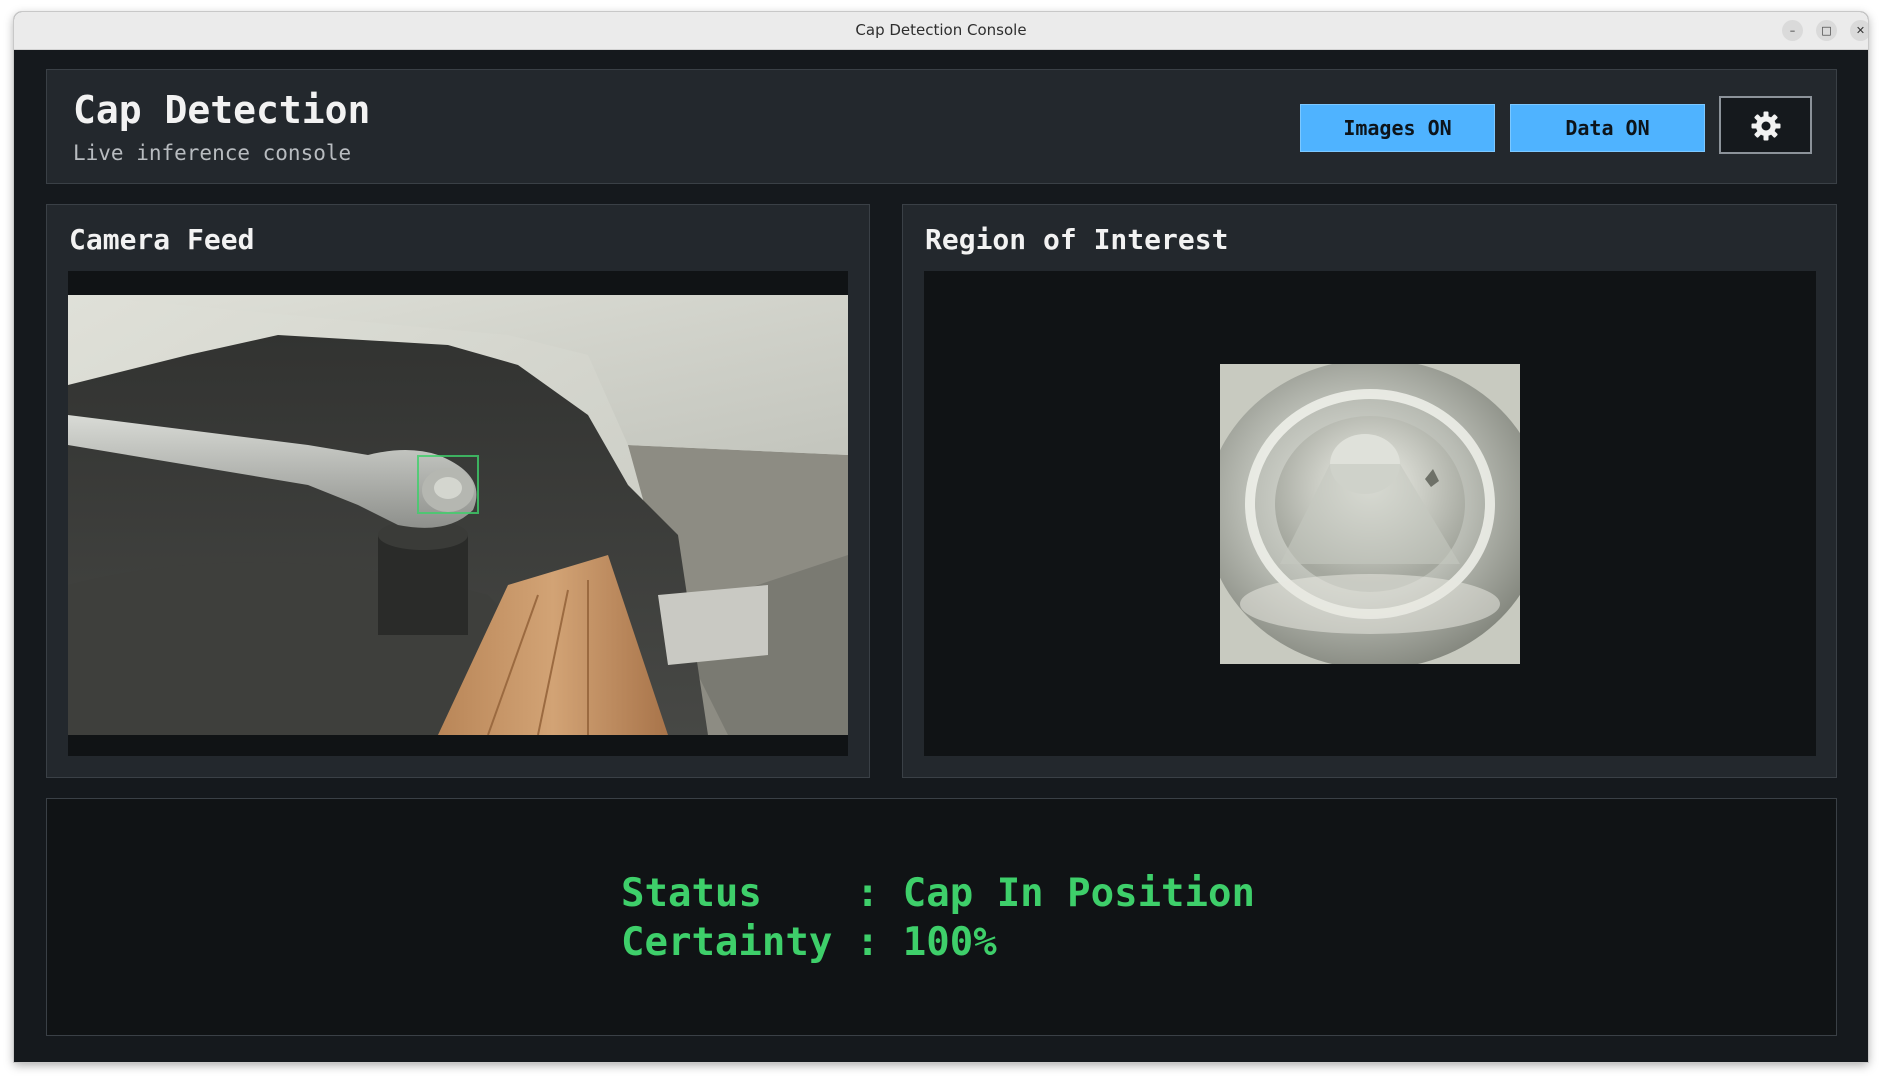 Image resolution: width=1882 pixels, height=1077 pixels. Describe the element at coordinates (1792, 30) in the screenshot. I see `minimize-button: –` at that location.